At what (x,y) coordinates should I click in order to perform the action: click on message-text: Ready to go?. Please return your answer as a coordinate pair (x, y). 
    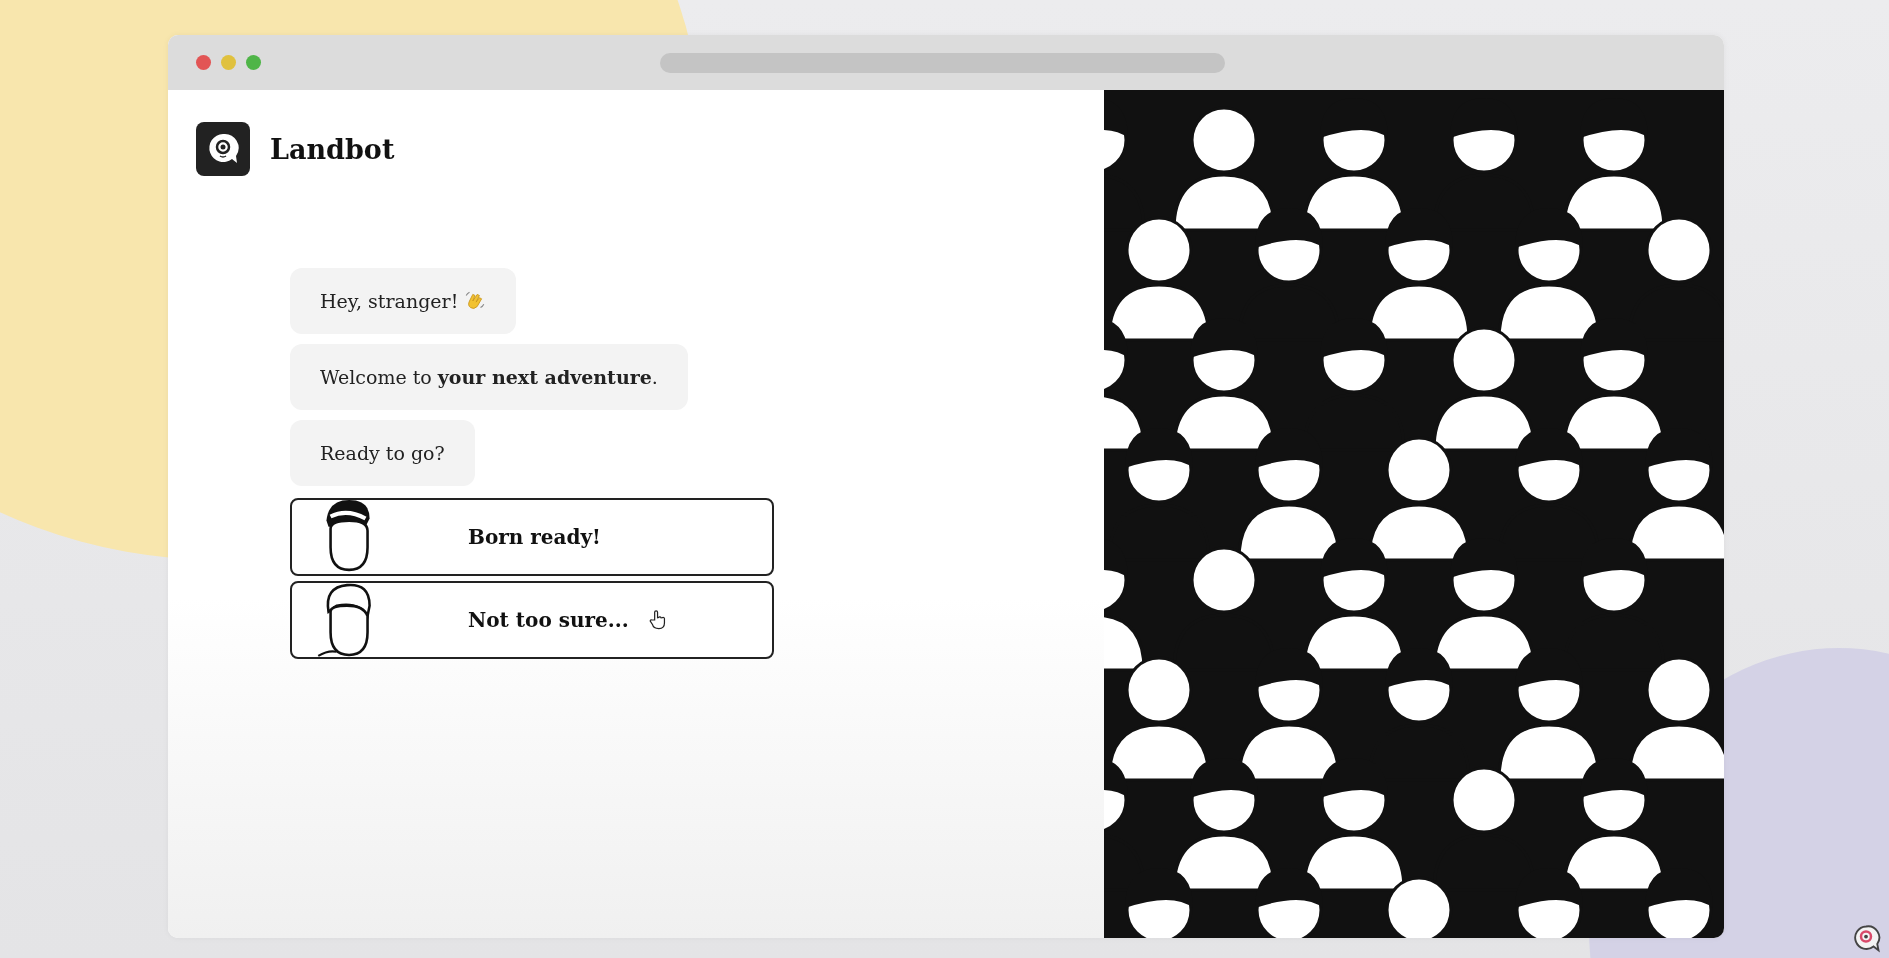
    Looking at the image, I should click on (382, 453).